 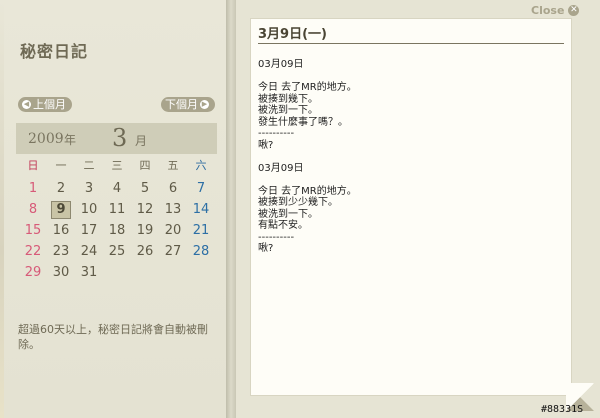 What do you see at coordinates (201, 189) in the screenshot?
I see `calendar-day: 7` at bounding box center [201, 189].